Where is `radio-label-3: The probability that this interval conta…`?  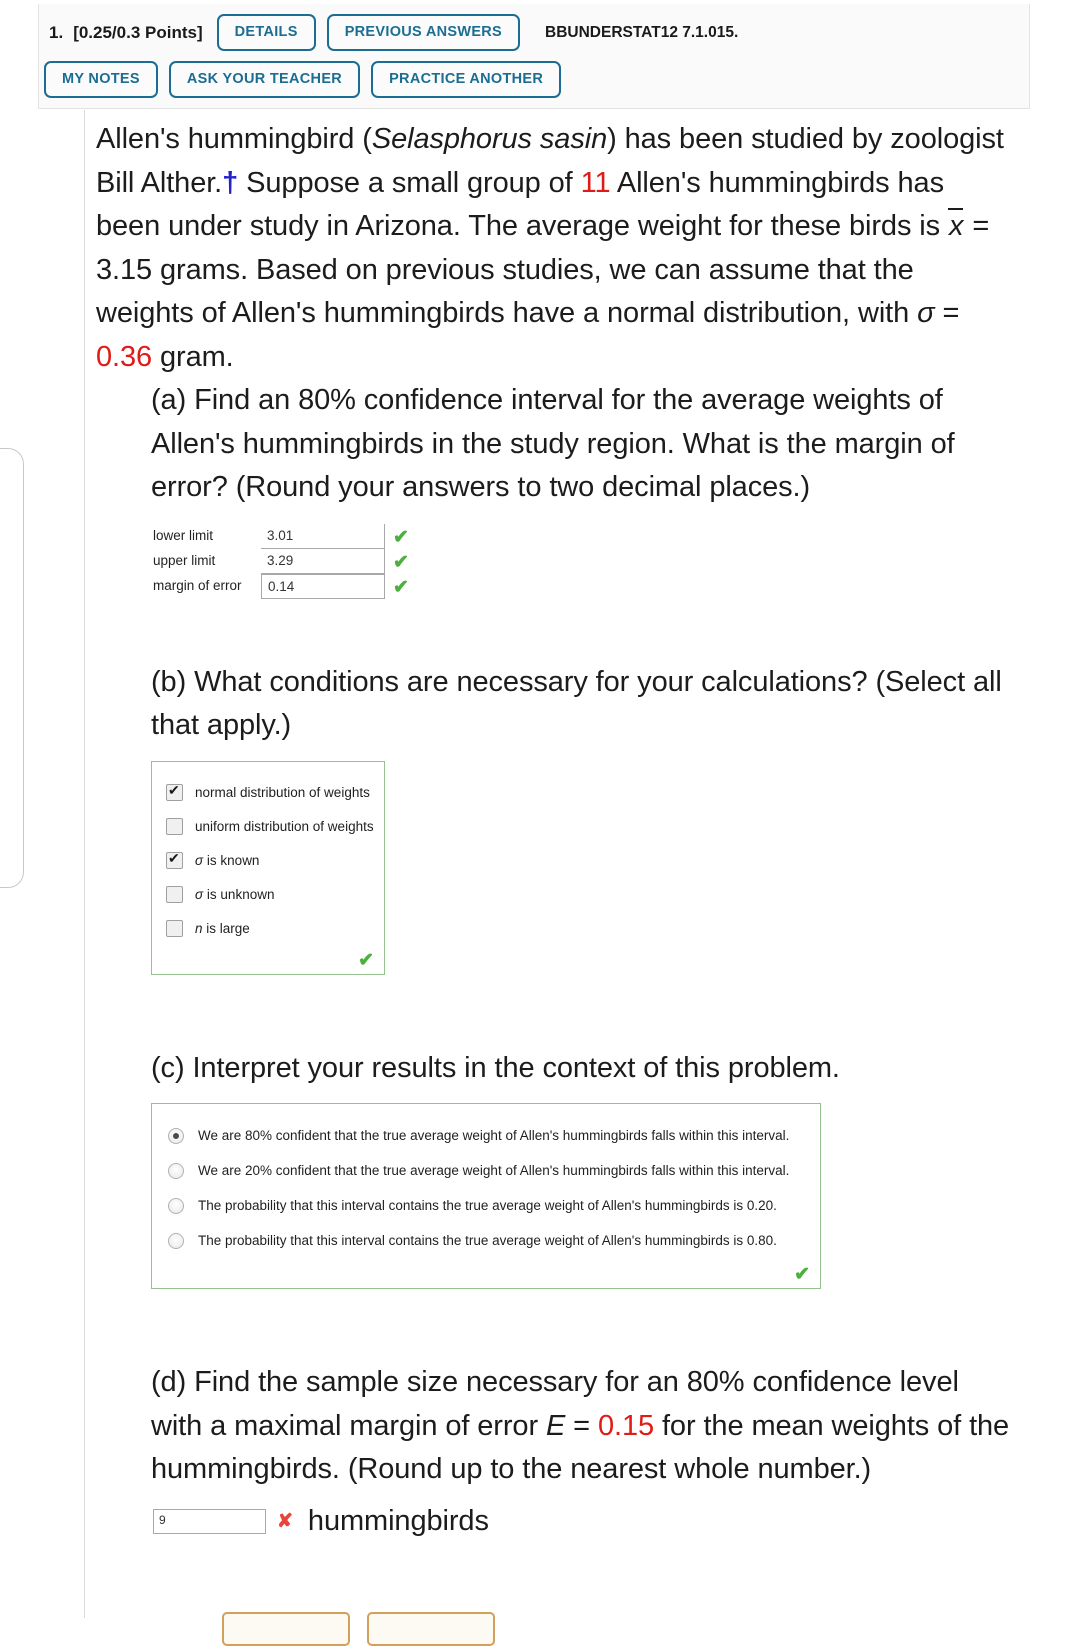
radio-label-3: The probability that this interval conta… is located at coordinates (487, 1205).